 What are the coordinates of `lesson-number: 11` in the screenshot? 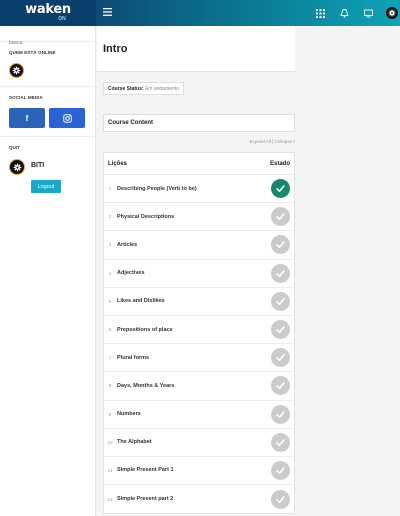 It's located at (110, 470).